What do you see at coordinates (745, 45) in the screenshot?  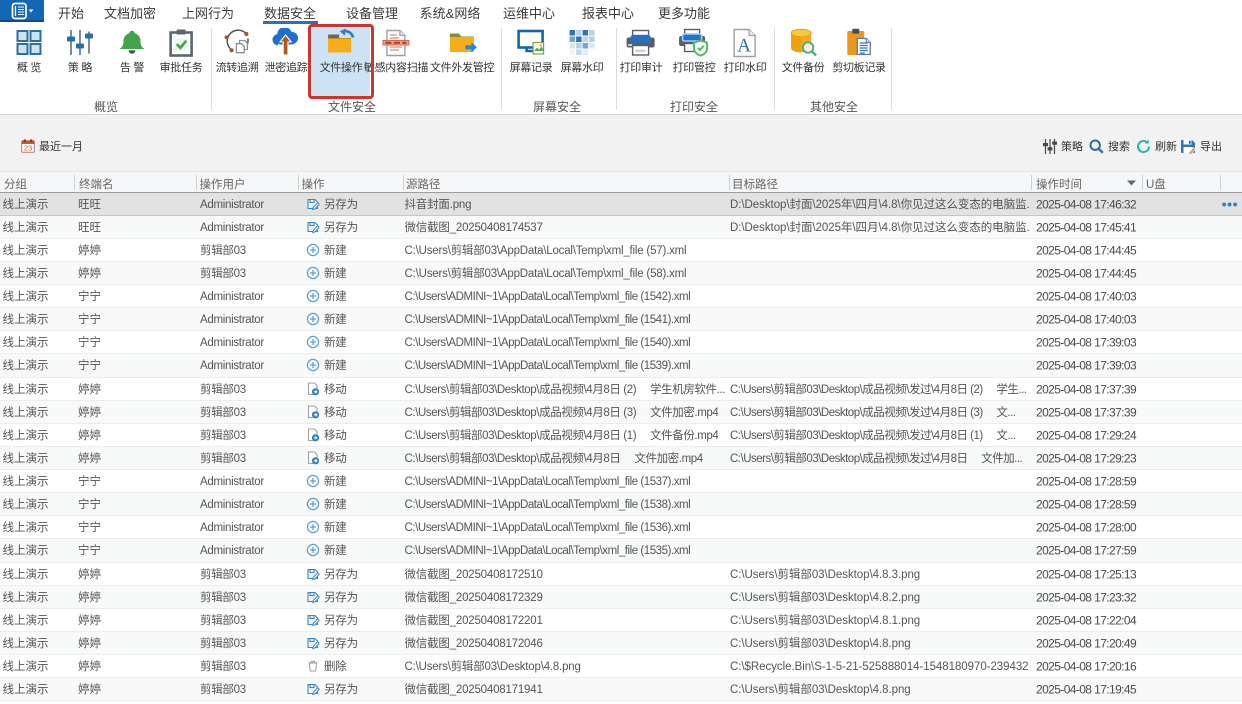 I see `svg-text: A` at bounding box center [745, 45].